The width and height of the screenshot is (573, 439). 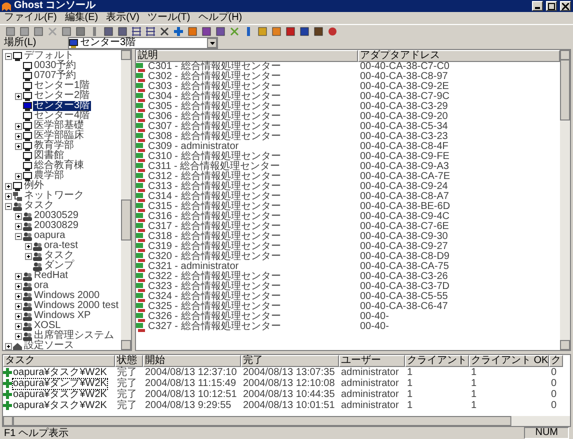 What do you see at coordinates (59, 136) in the screenshot?
I see `tree-item: 医学部臨床` at bounding box center [59, 136].